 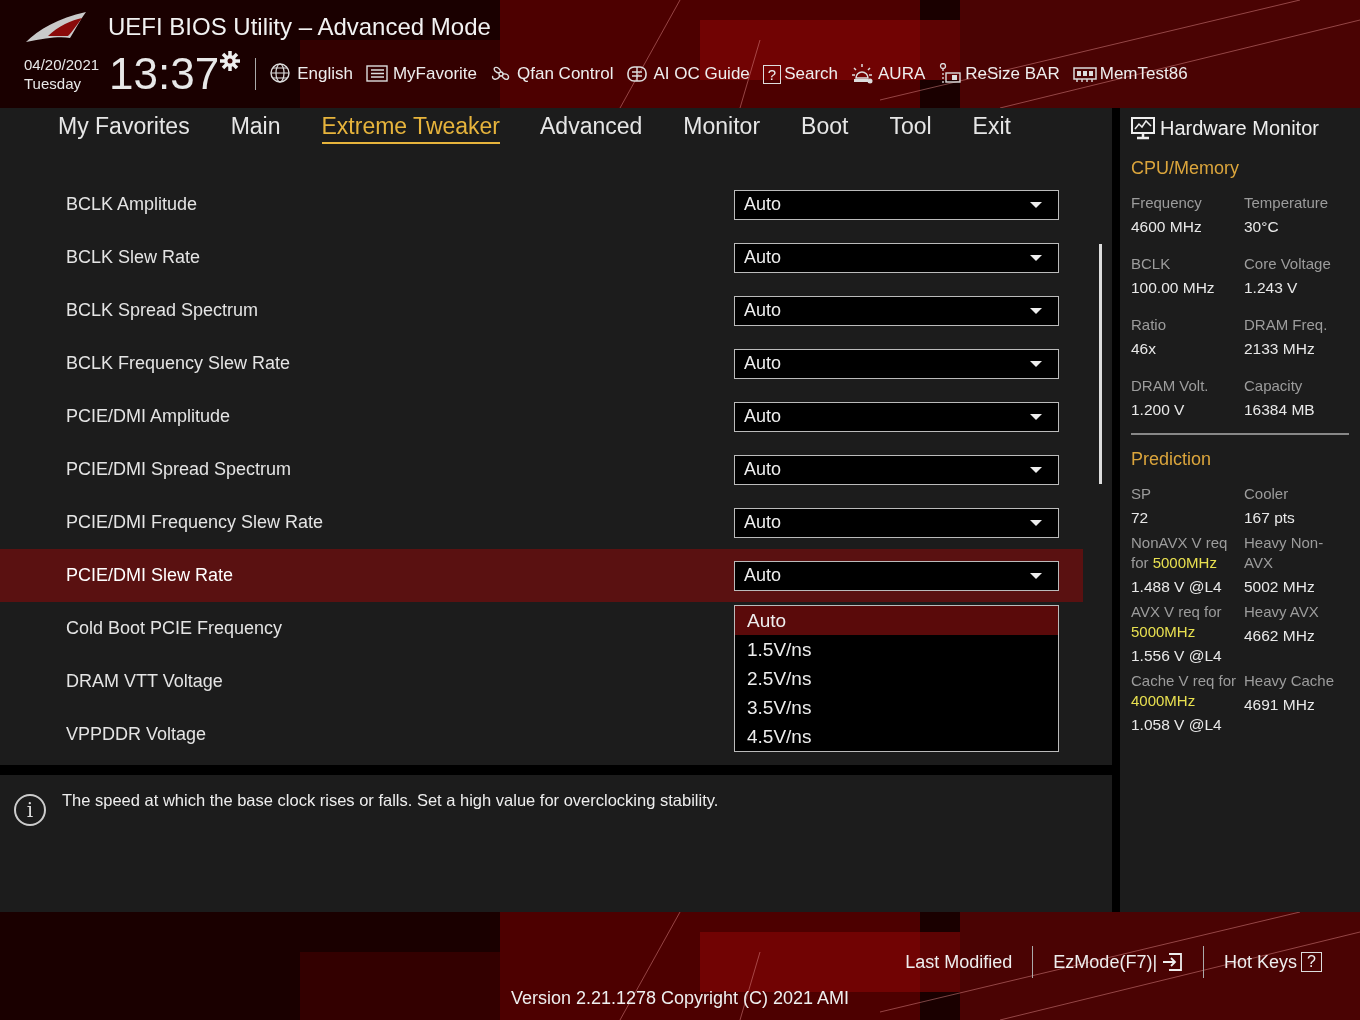 I want to click on stat-label: AVX V req for 5000MHz, so click(x=1177, y=622).